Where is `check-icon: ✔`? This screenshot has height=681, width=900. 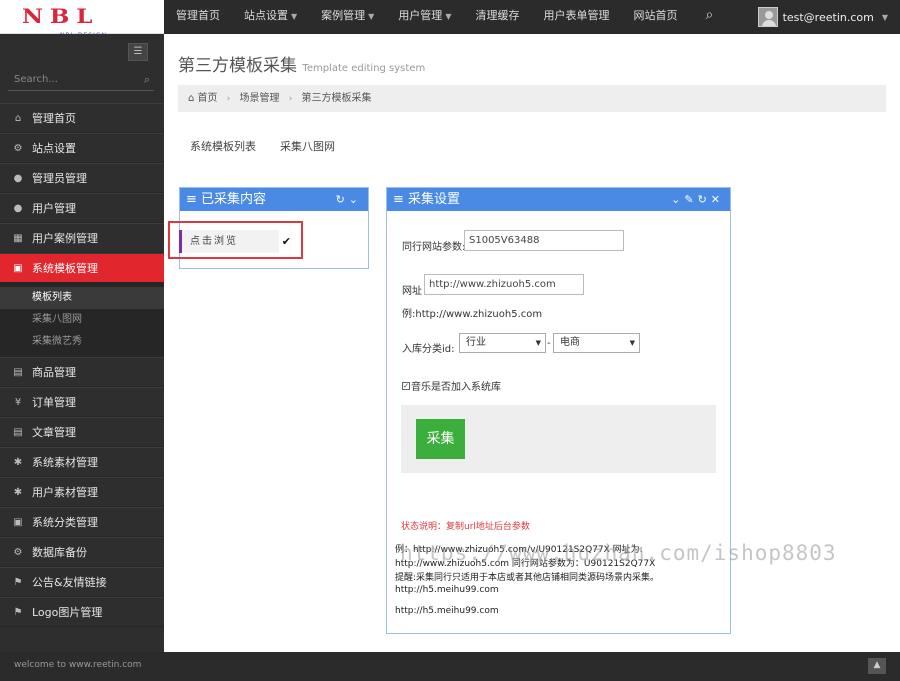 check-icon: ✔ is located at coordinates (286, 241).